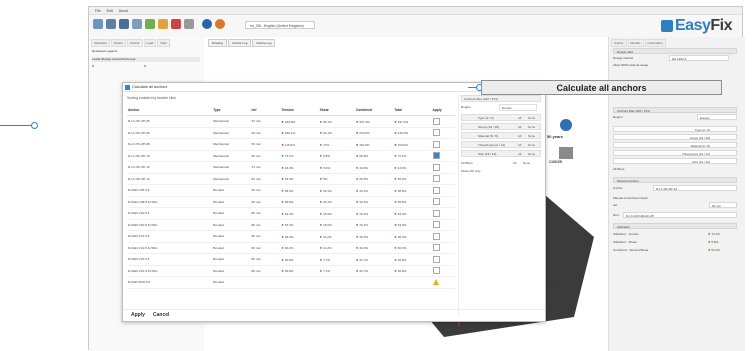  What do you see at coordinates (675, 137) in the screenshot?
I see `filter-group: Group (19 / 18)` at bounding box center [675, 137].